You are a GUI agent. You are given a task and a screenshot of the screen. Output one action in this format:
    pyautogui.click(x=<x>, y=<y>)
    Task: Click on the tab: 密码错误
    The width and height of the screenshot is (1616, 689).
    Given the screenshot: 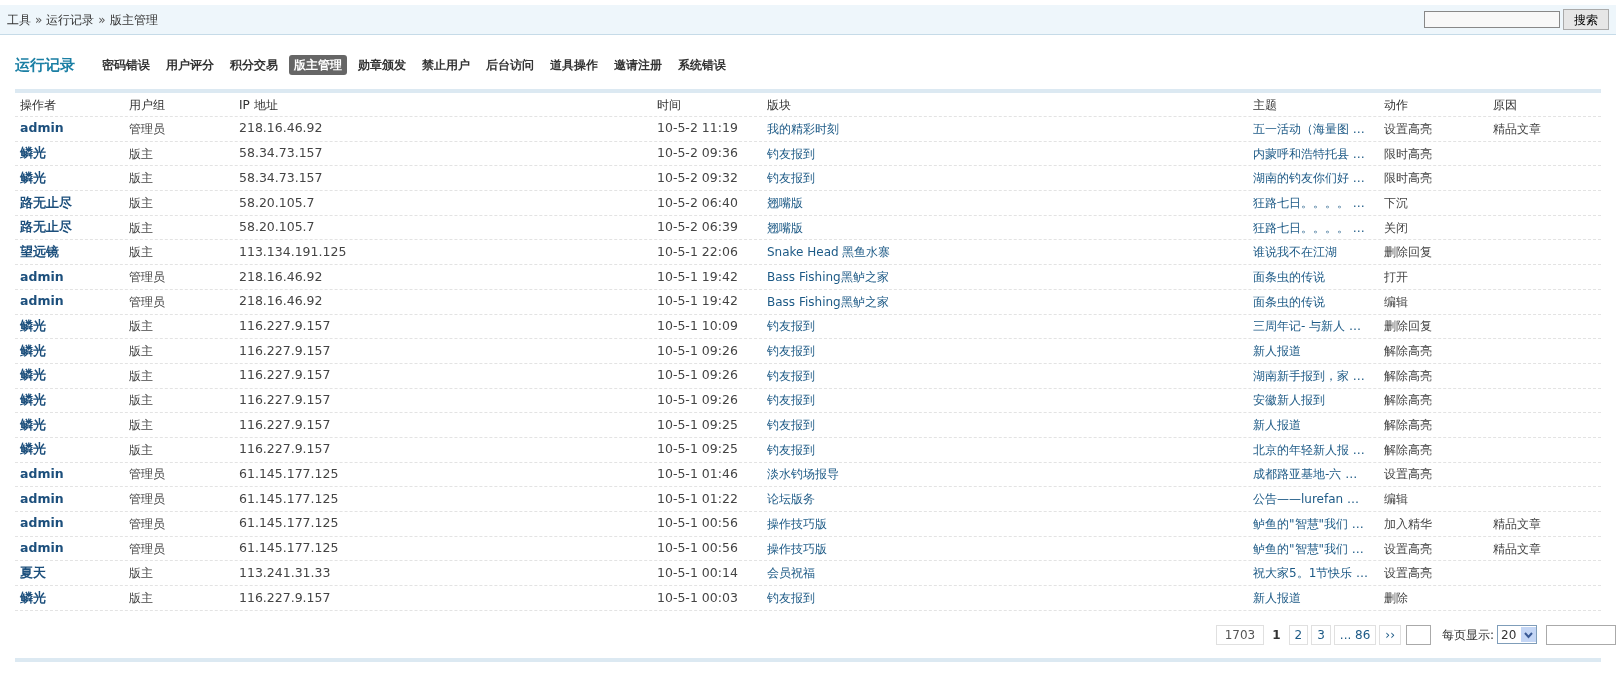 What is the action you would take?
    pyautogui.click(x=126, y=65)
    